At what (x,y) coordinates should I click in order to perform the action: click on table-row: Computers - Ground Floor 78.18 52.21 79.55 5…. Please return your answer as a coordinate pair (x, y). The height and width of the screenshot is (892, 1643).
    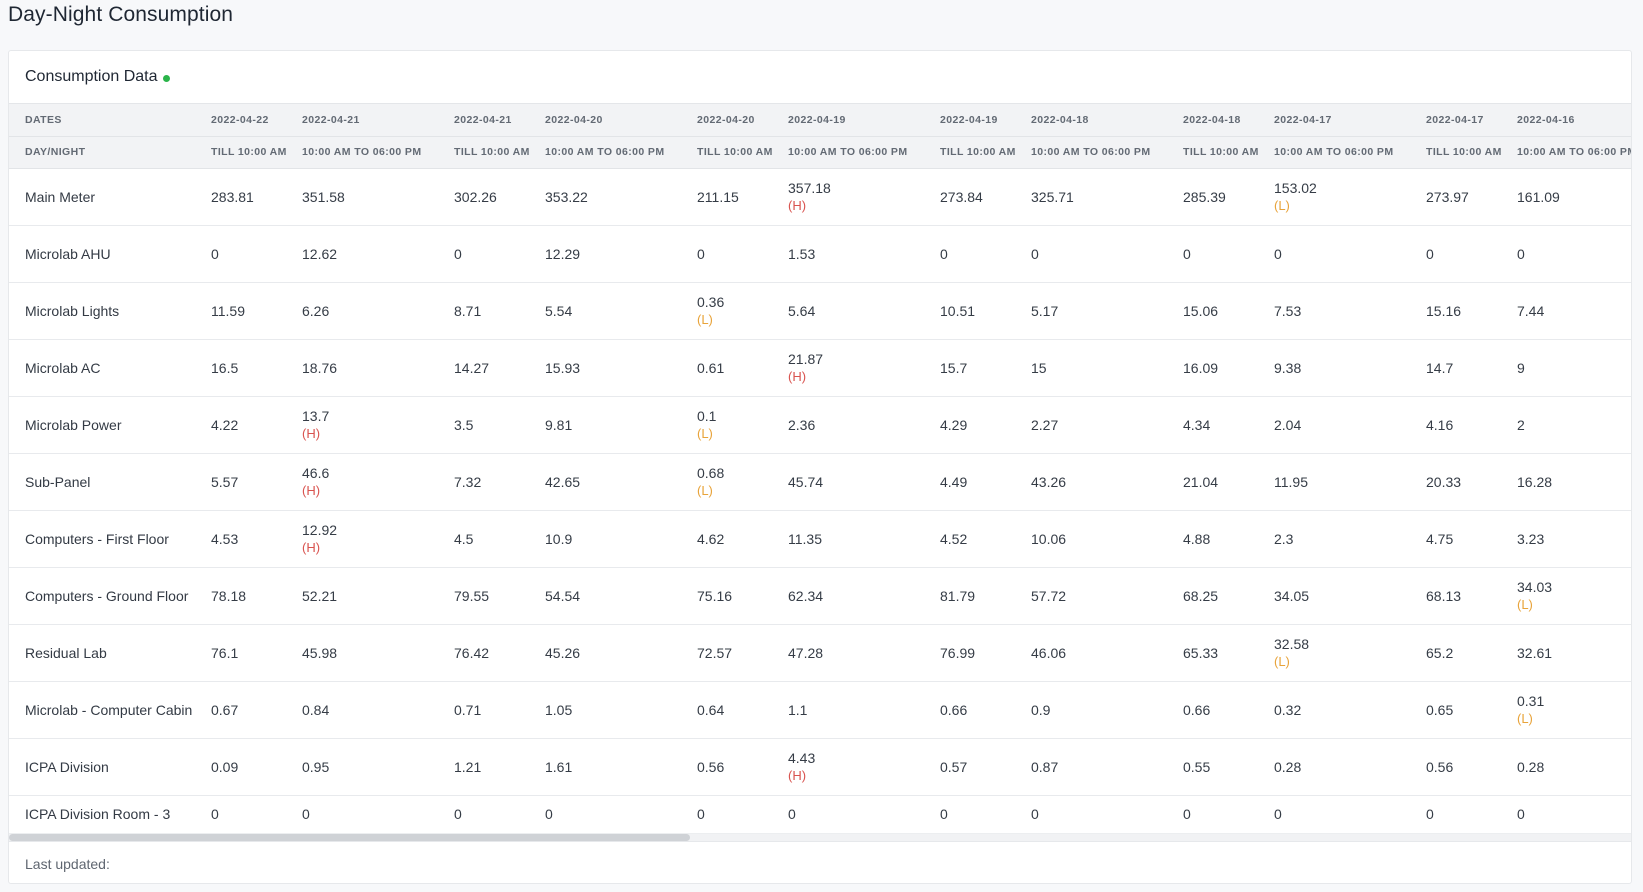
    Looking at the image, I should click on (820, 596).